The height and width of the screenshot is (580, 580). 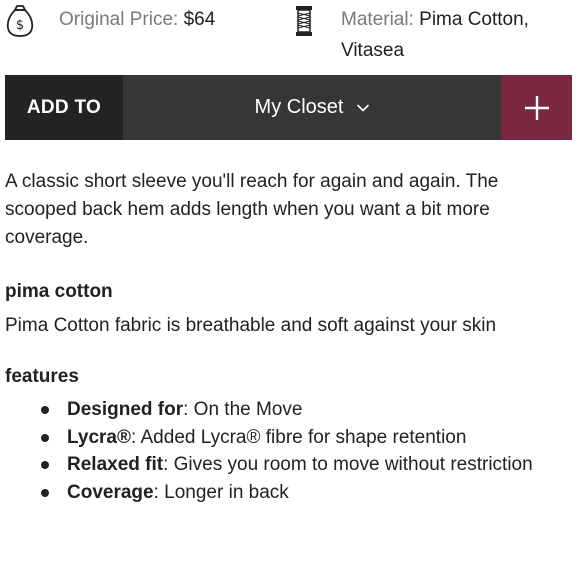 What do you see at coordinates (64, 107) in the screenshot?
I see `add-to-label: ADD TO` at bounding box center [64, 107].